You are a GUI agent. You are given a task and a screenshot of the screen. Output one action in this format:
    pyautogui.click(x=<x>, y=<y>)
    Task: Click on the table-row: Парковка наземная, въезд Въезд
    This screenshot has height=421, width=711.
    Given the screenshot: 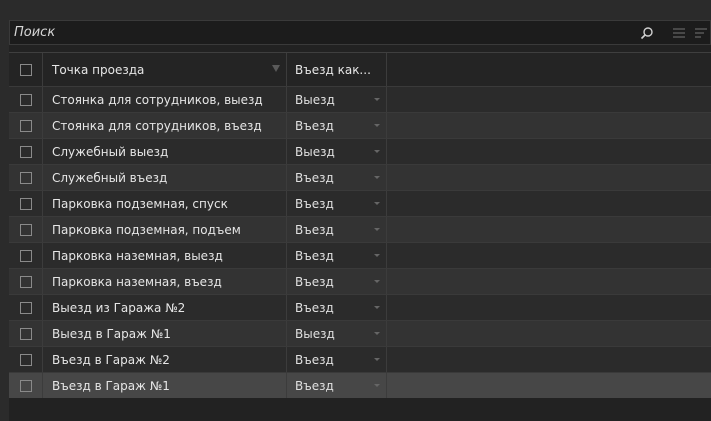 What is the action you would take?
    pyautogui.click(x=360, y=281)
    